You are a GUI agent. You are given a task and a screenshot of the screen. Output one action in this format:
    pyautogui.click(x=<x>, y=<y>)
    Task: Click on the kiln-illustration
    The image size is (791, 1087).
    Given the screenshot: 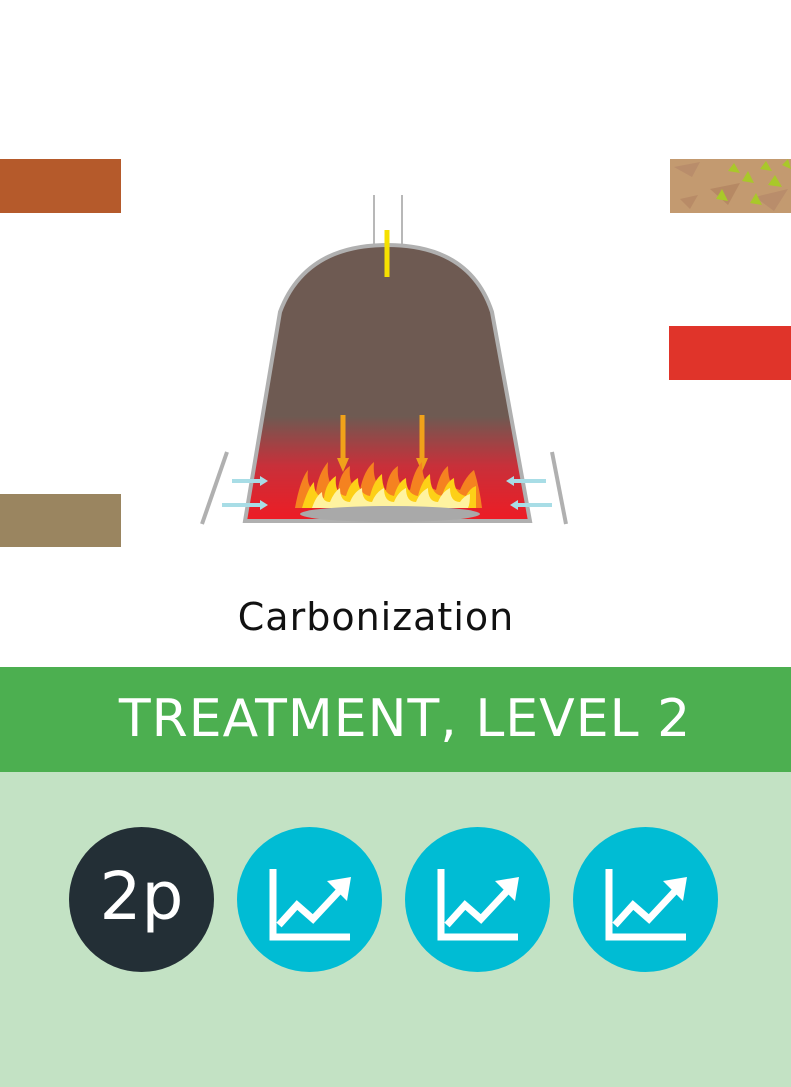 What is the action you would take?
    pyautogui.click(x=384, y=360)
    